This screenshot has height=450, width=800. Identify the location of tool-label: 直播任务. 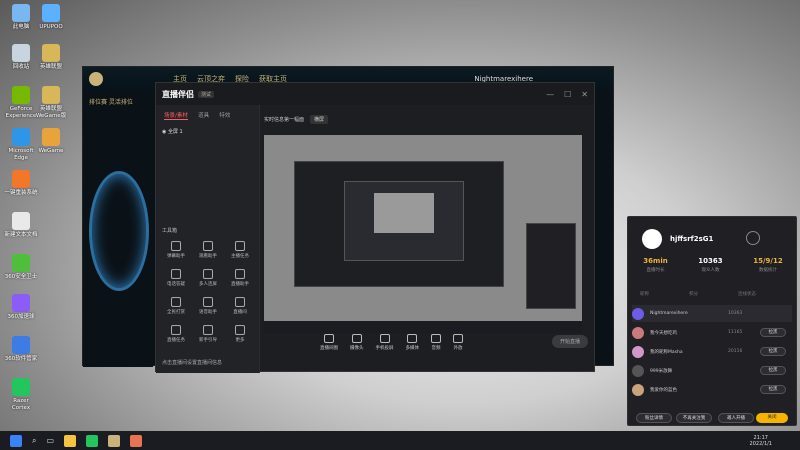
(176, 340).